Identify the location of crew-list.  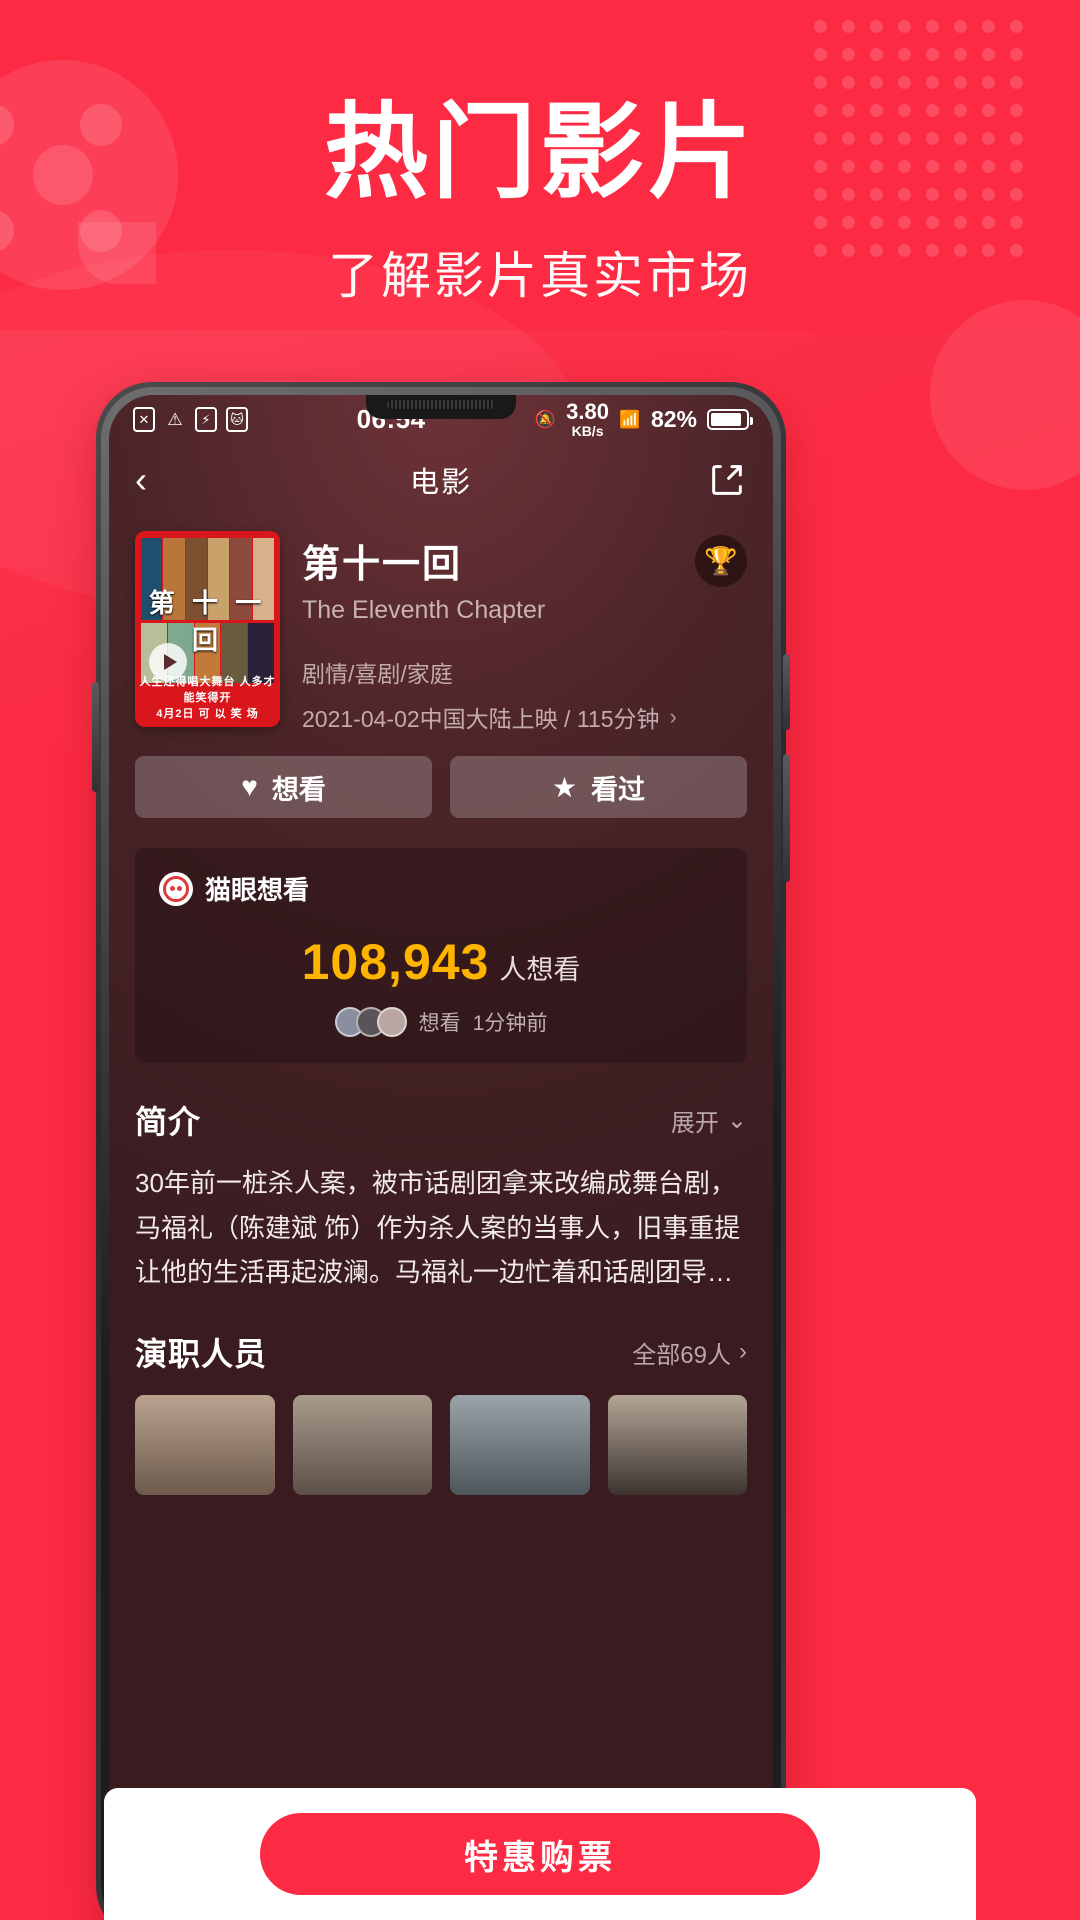
(441, 1445).